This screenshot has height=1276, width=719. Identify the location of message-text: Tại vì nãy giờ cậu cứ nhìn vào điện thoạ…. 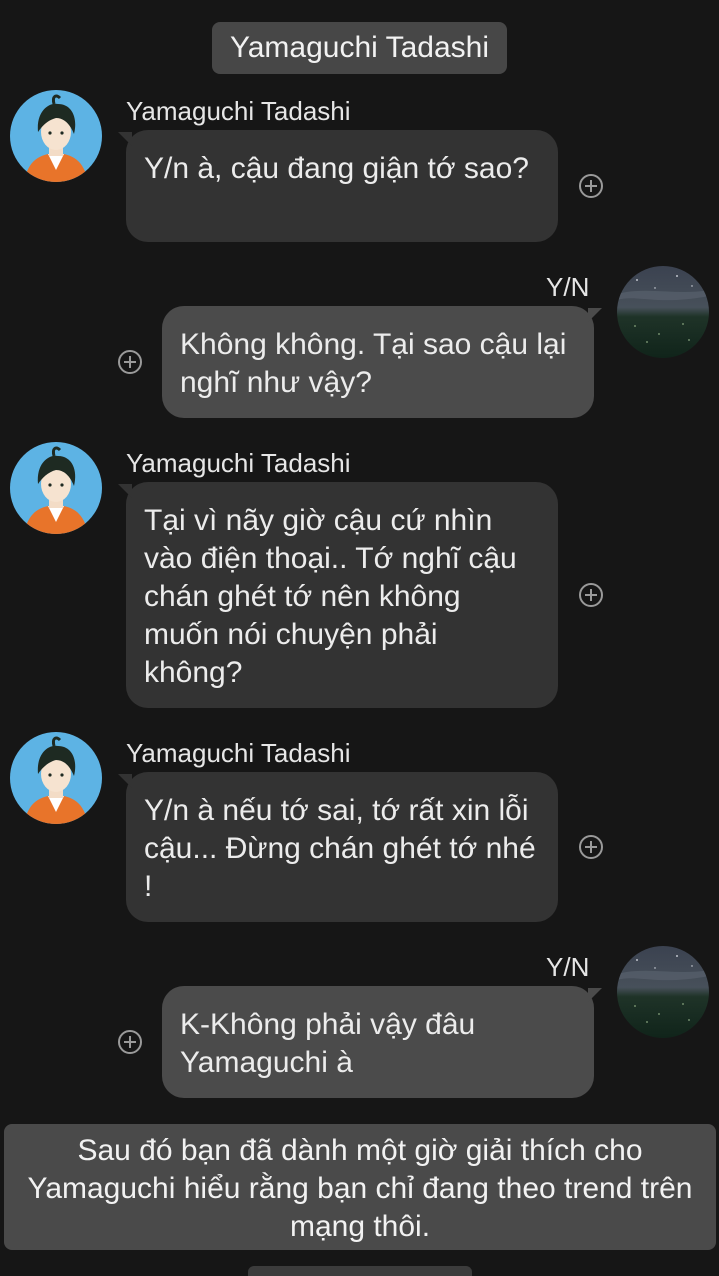
(330, 596).